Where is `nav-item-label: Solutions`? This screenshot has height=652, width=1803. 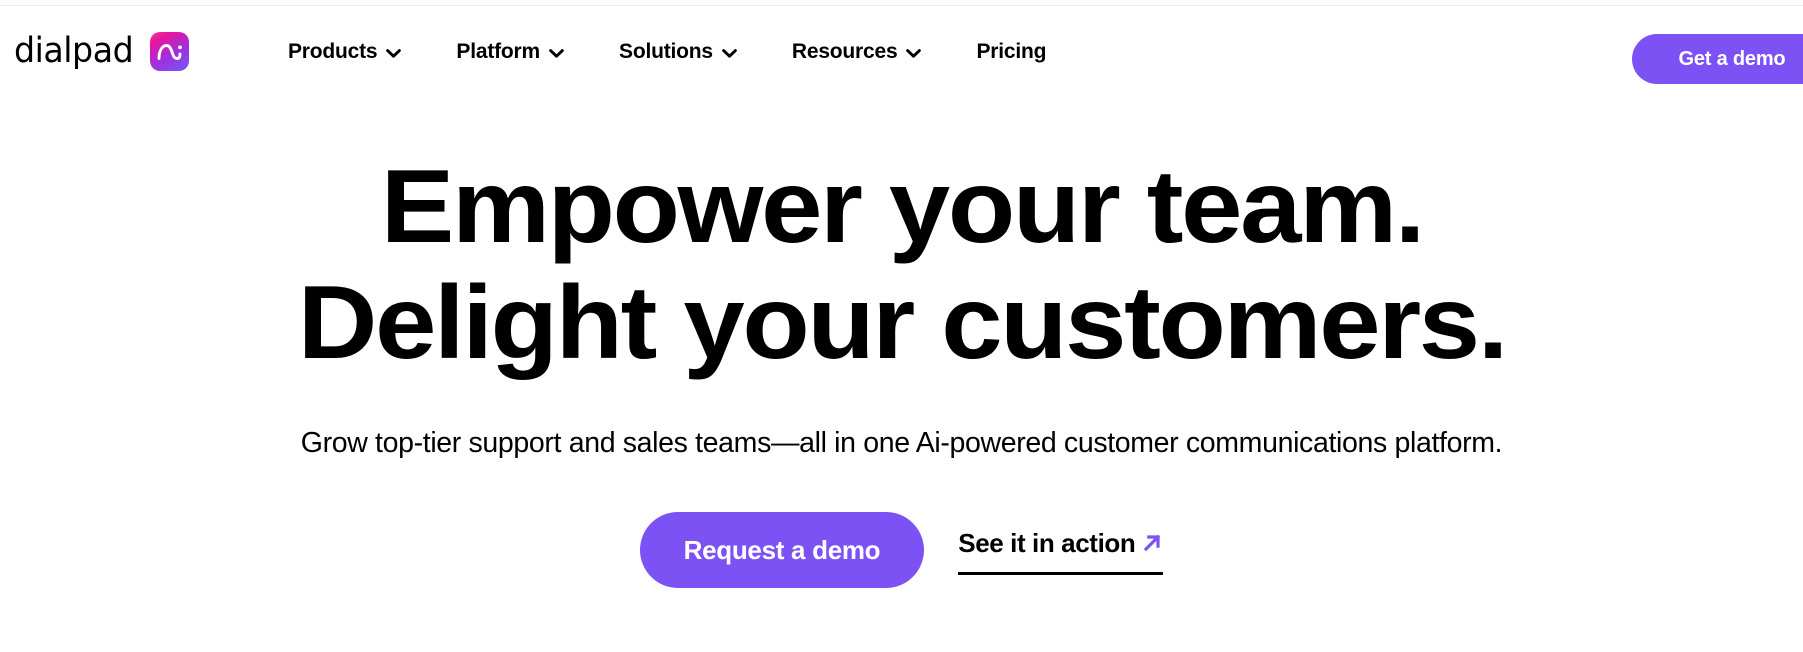 nav-item-label: Solutions is located at coordinates (666, 51).